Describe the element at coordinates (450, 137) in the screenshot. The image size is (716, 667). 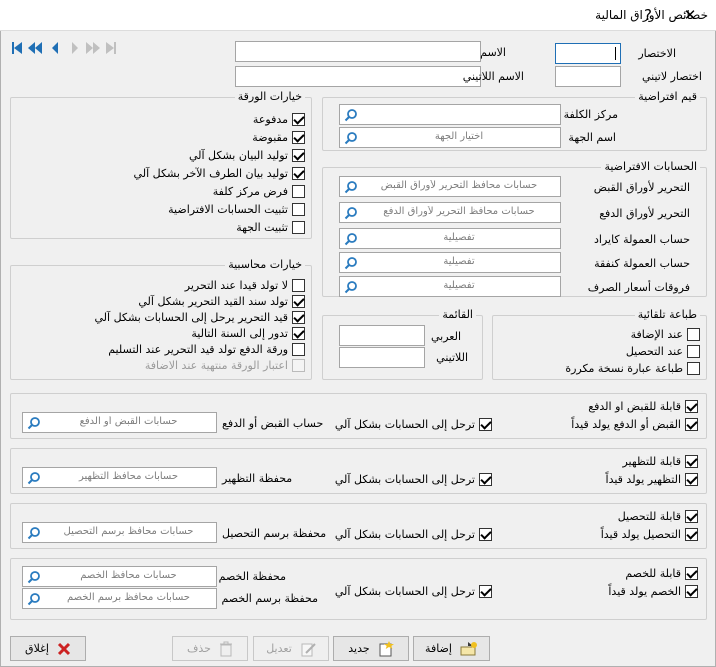
I see `party-lookup: اختيار الجهة` at that location.